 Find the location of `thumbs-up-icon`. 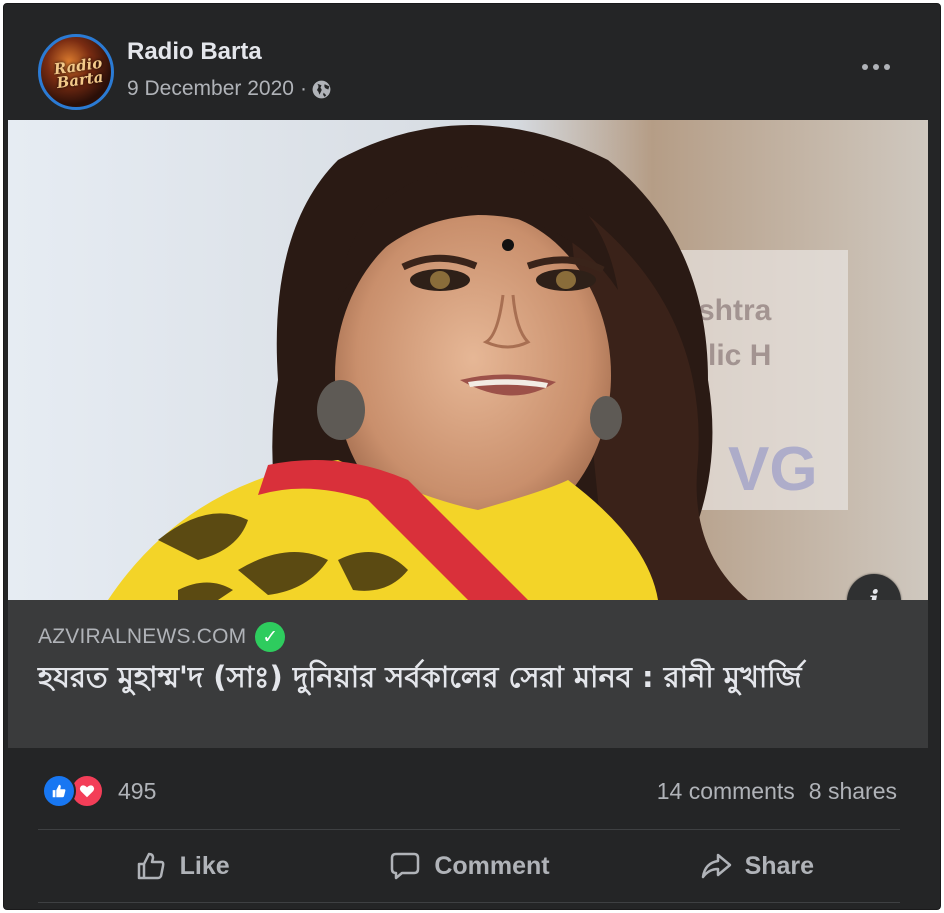

thumbs-up-icon is located at coordinates (151, 866).